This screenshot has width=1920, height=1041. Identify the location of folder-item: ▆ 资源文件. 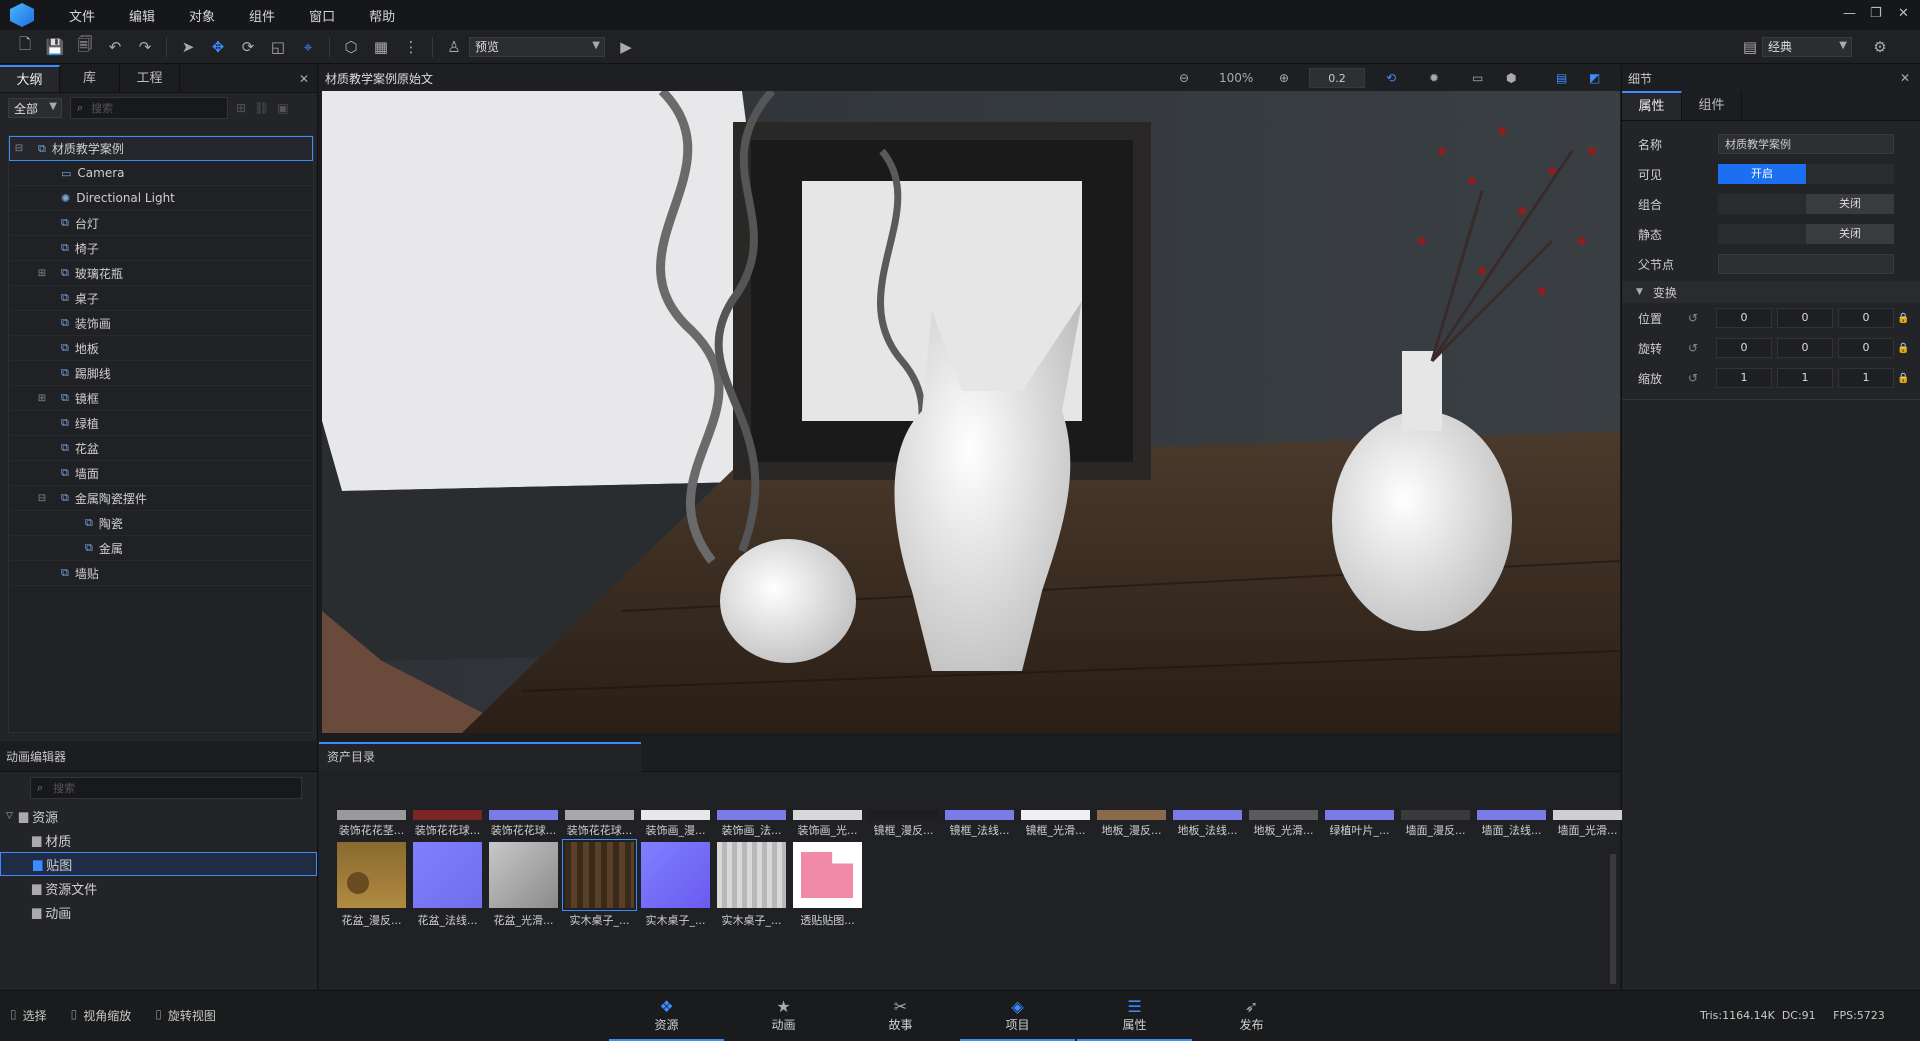
(158, 888).